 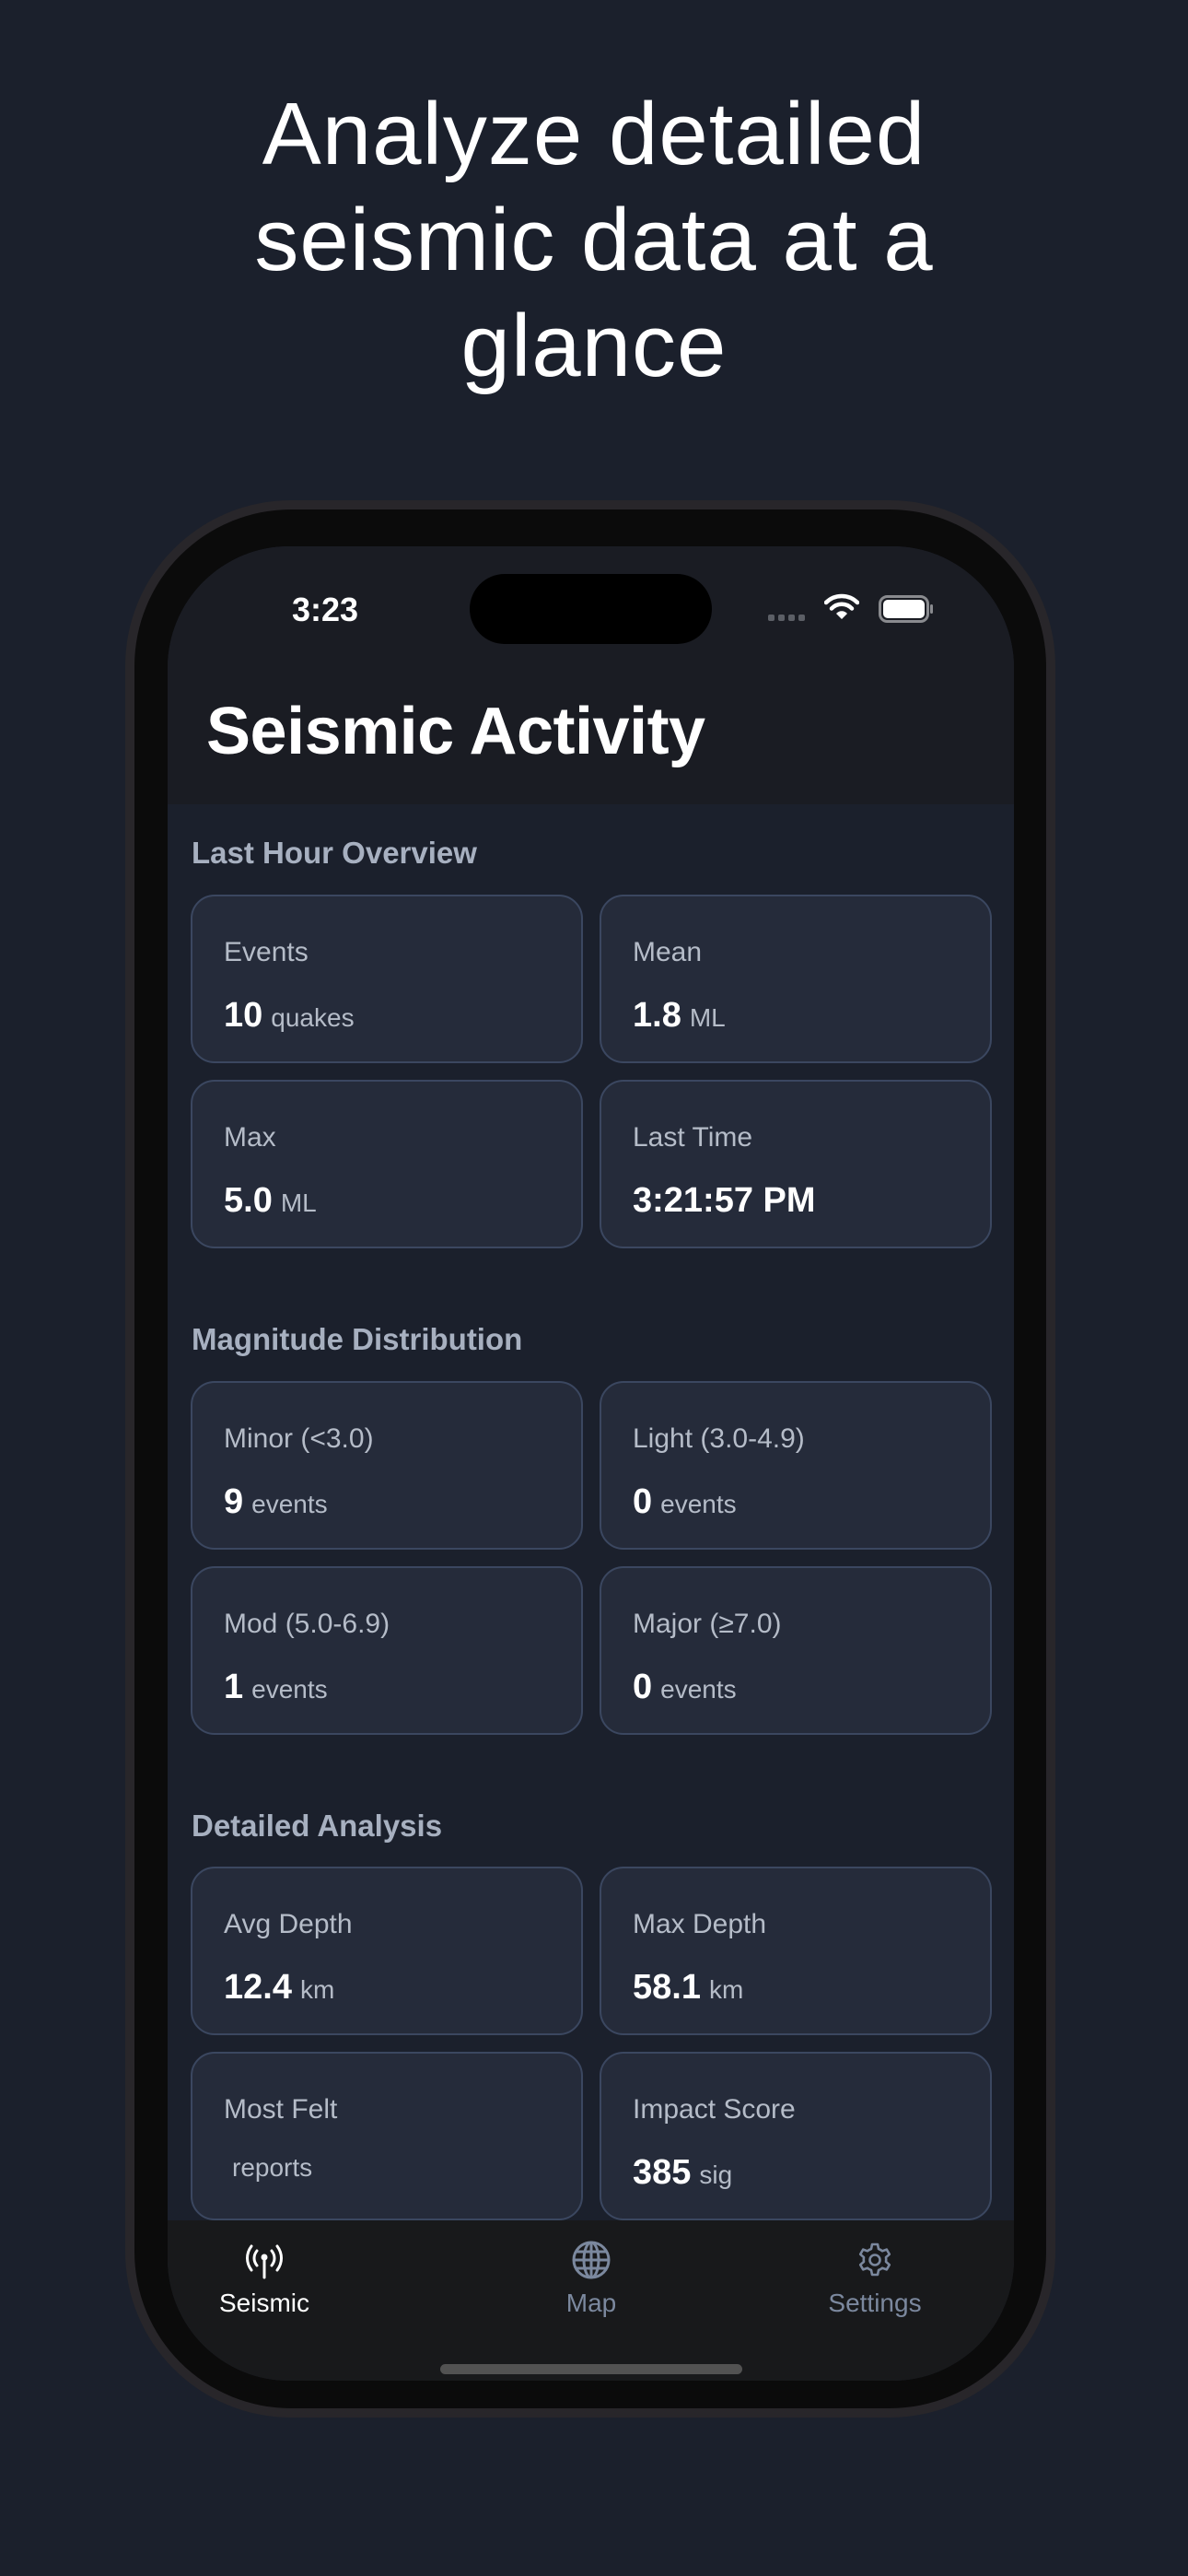 I want to click on card-label: Max Depth, so click(x=700, y=1924).